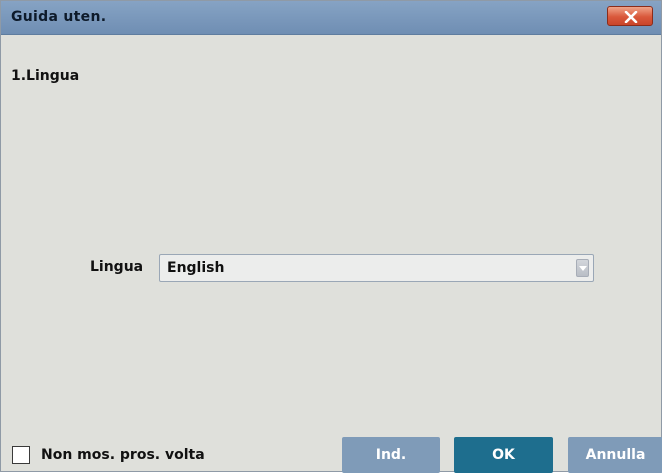  Describe the element at coordinates (391, 455) in the screenshot. I see `index-button: Ind.` at that location.